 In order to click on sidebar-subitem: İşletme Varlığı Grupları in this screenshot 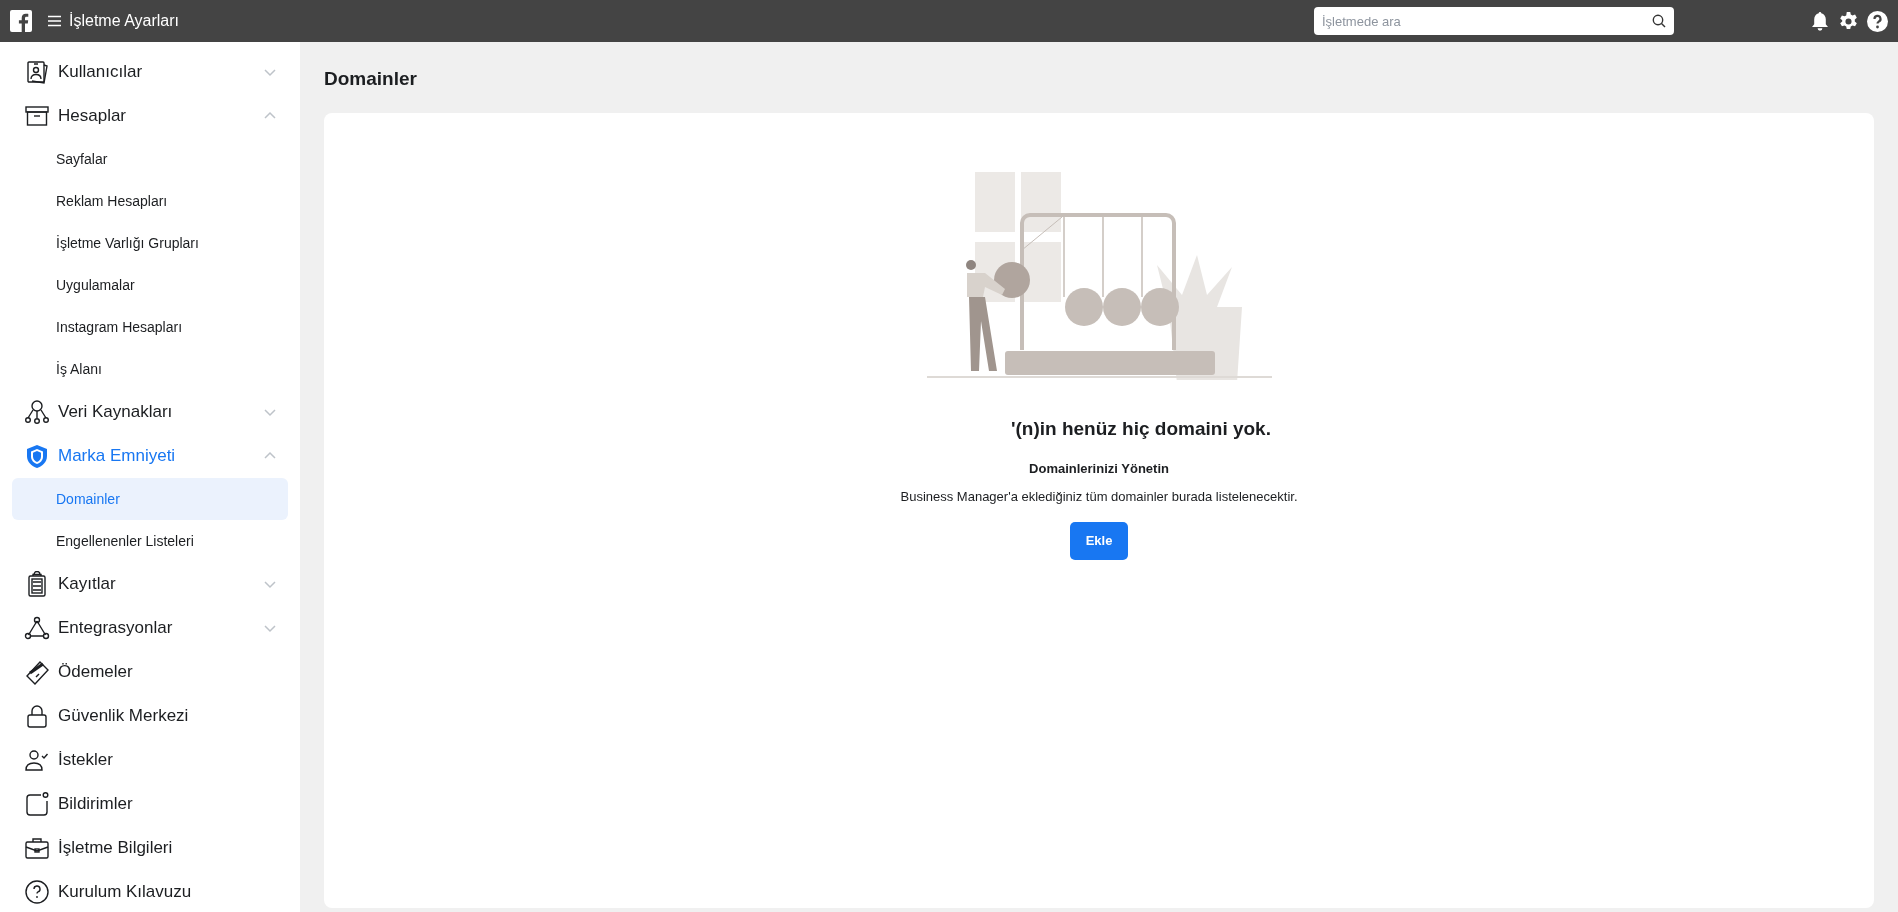, I will do `click(150, 243)`.